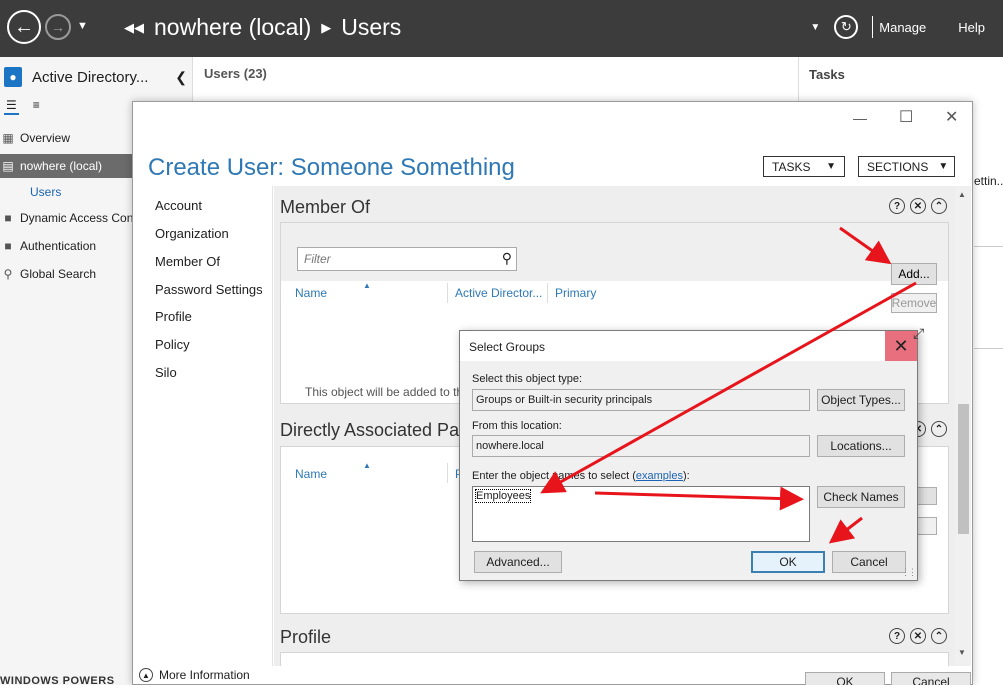 Image resolution: width=1003 pixels, height=685 pixels. Describe the element at coordinates (146, 675) in the screenshot. I see `expand-icon: ▲` at that location.